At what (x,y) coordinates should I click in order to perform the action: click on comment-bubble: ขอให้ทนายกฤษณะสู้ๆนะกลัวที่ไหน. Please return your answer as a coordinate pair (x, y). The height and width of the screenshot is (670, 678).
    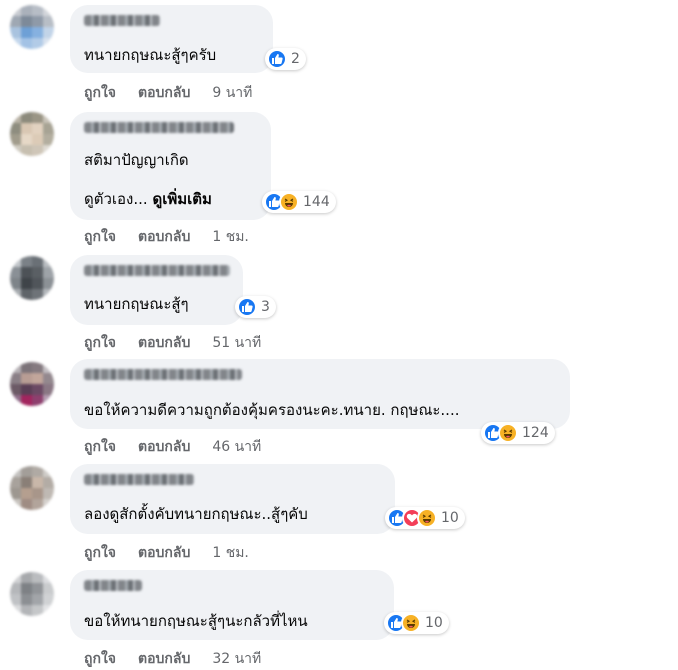
    Looking at the image, I should click on (232, 605).